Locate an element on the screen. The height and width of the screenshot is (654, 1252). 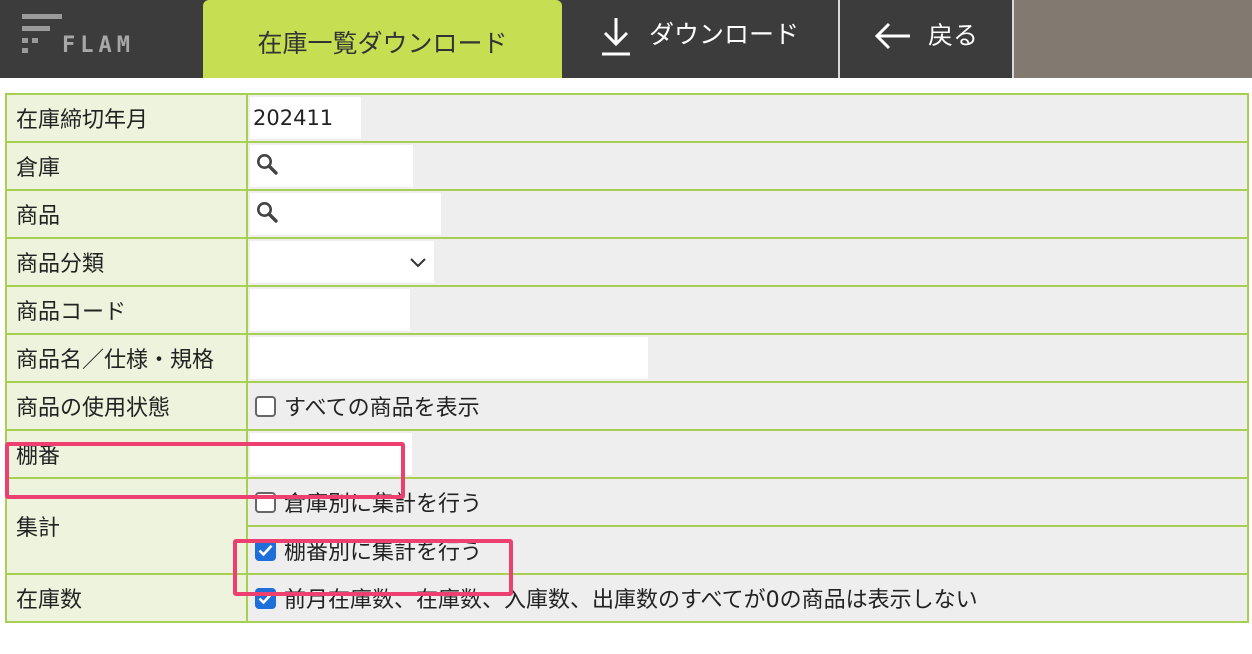
chevron-down-icon is located at coordinates (418, 262).